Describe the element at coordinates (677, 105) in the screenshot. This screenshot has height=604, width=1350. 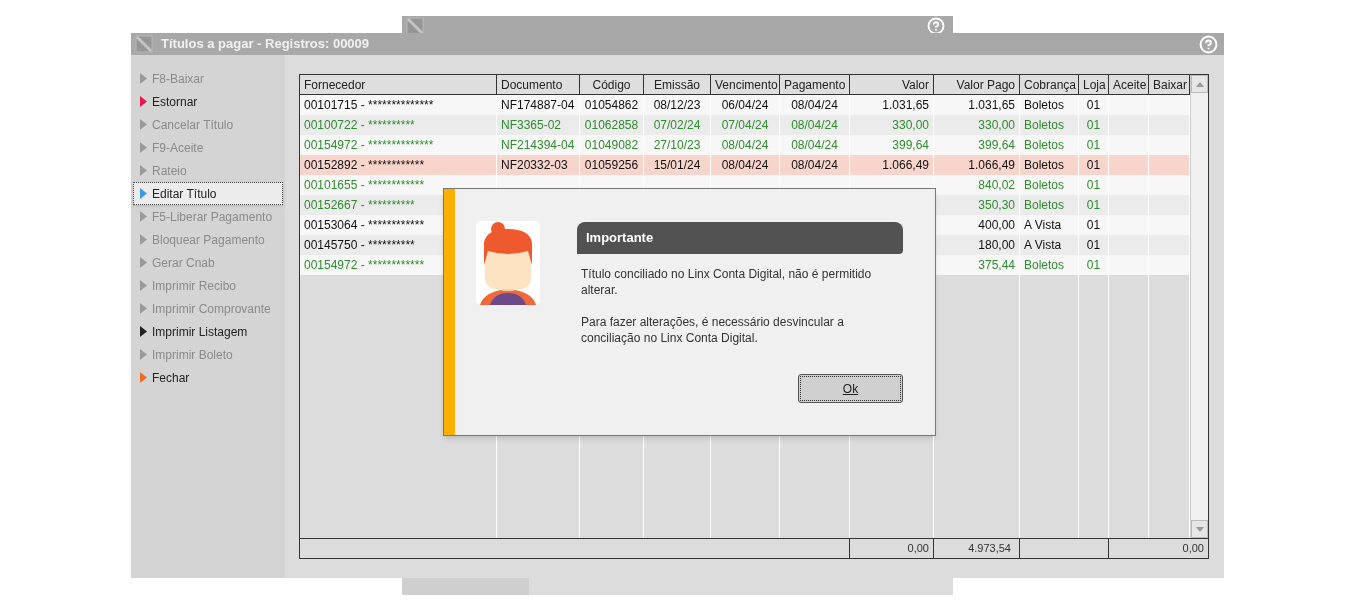
I see `table-cell-text: 08/12/23` at that location.